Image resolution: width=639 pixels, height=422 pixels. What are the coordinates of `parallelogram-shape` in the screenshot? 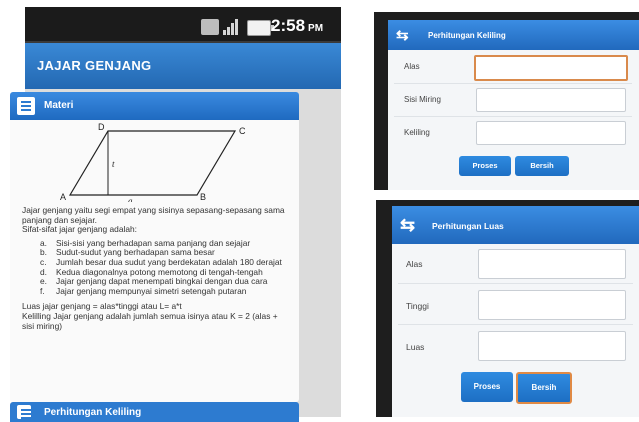 It's located at (152, 163).